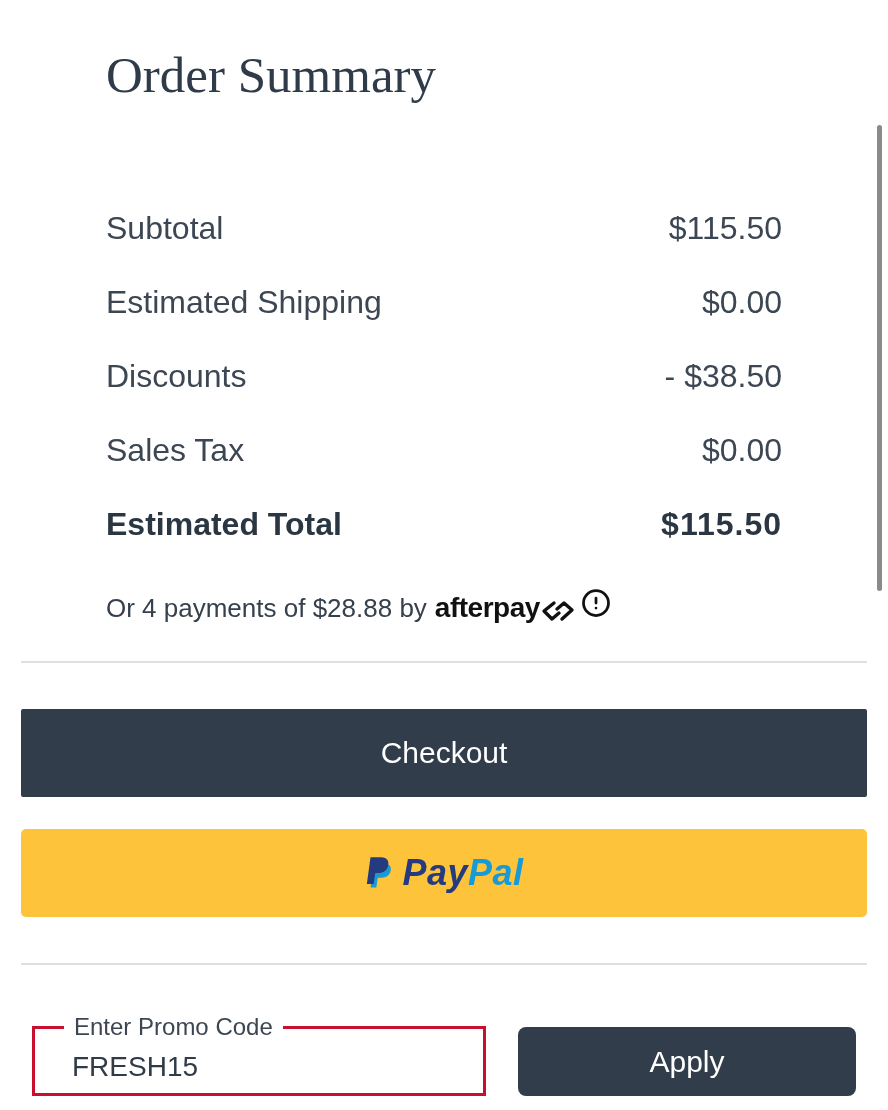 The height and width of the screenshot is (1110, 888). What do you see at coordinates (175, 450) in the screenshot?
I see `summary-label: Sales Tax` at bounding box center [175, 450].